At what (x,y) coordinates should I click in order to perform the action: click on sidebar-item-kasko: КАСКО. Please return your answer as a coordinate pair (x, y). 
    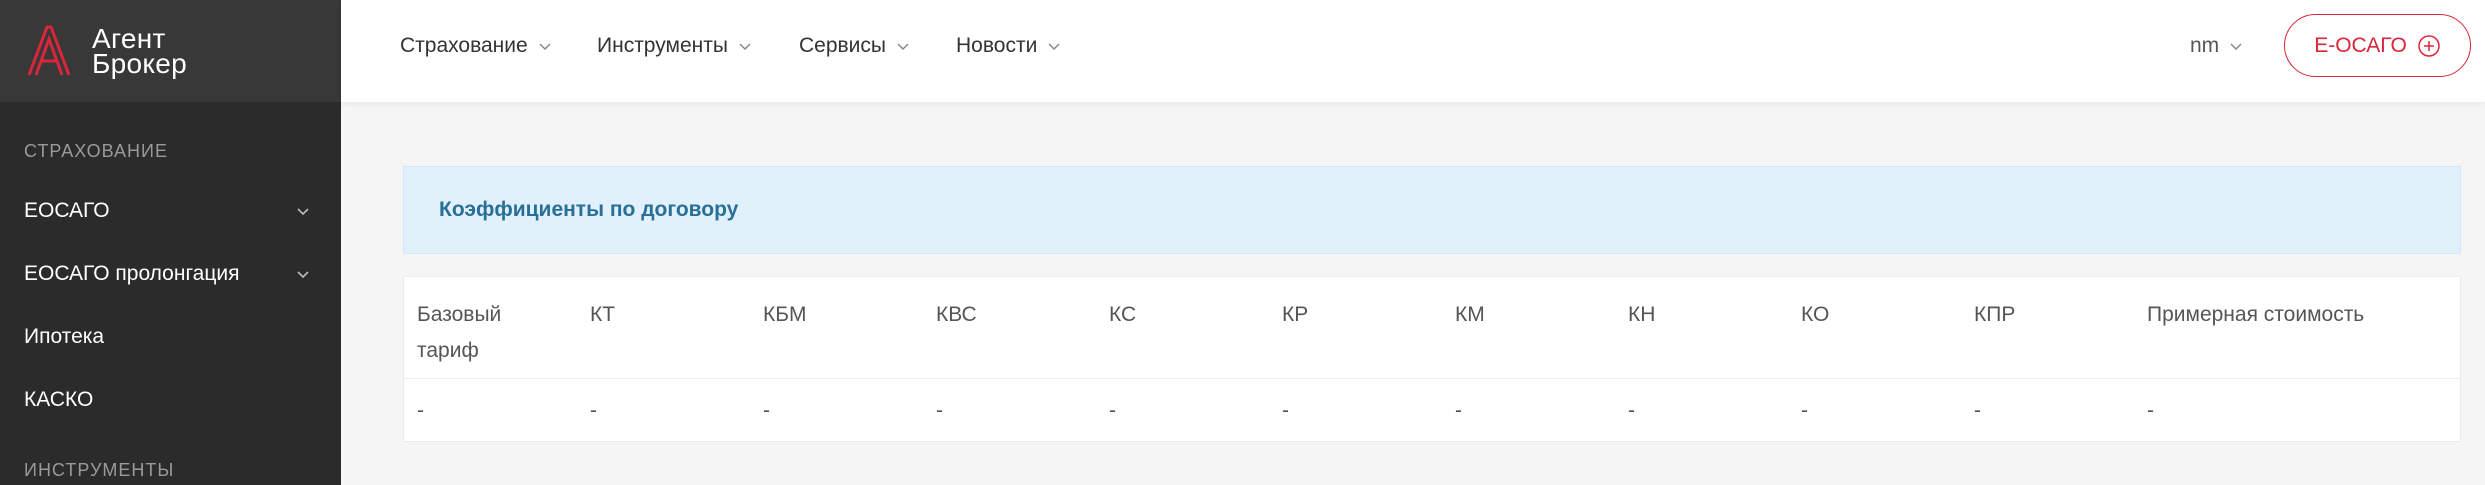
    Looking at the image, I should click on (167, 400).